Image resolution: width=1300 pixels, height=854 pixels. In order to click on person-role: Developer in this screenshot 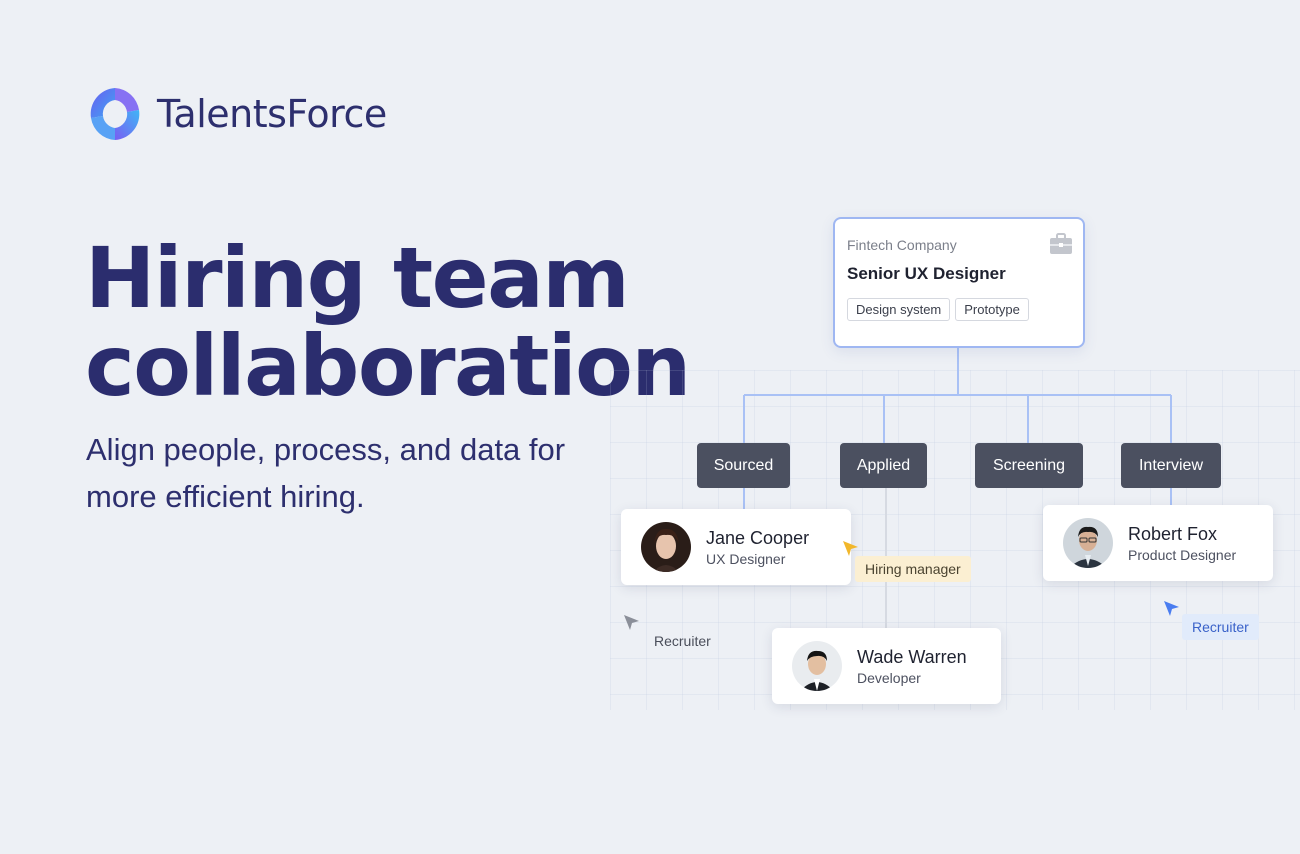, I will do `click(889, 677)`.